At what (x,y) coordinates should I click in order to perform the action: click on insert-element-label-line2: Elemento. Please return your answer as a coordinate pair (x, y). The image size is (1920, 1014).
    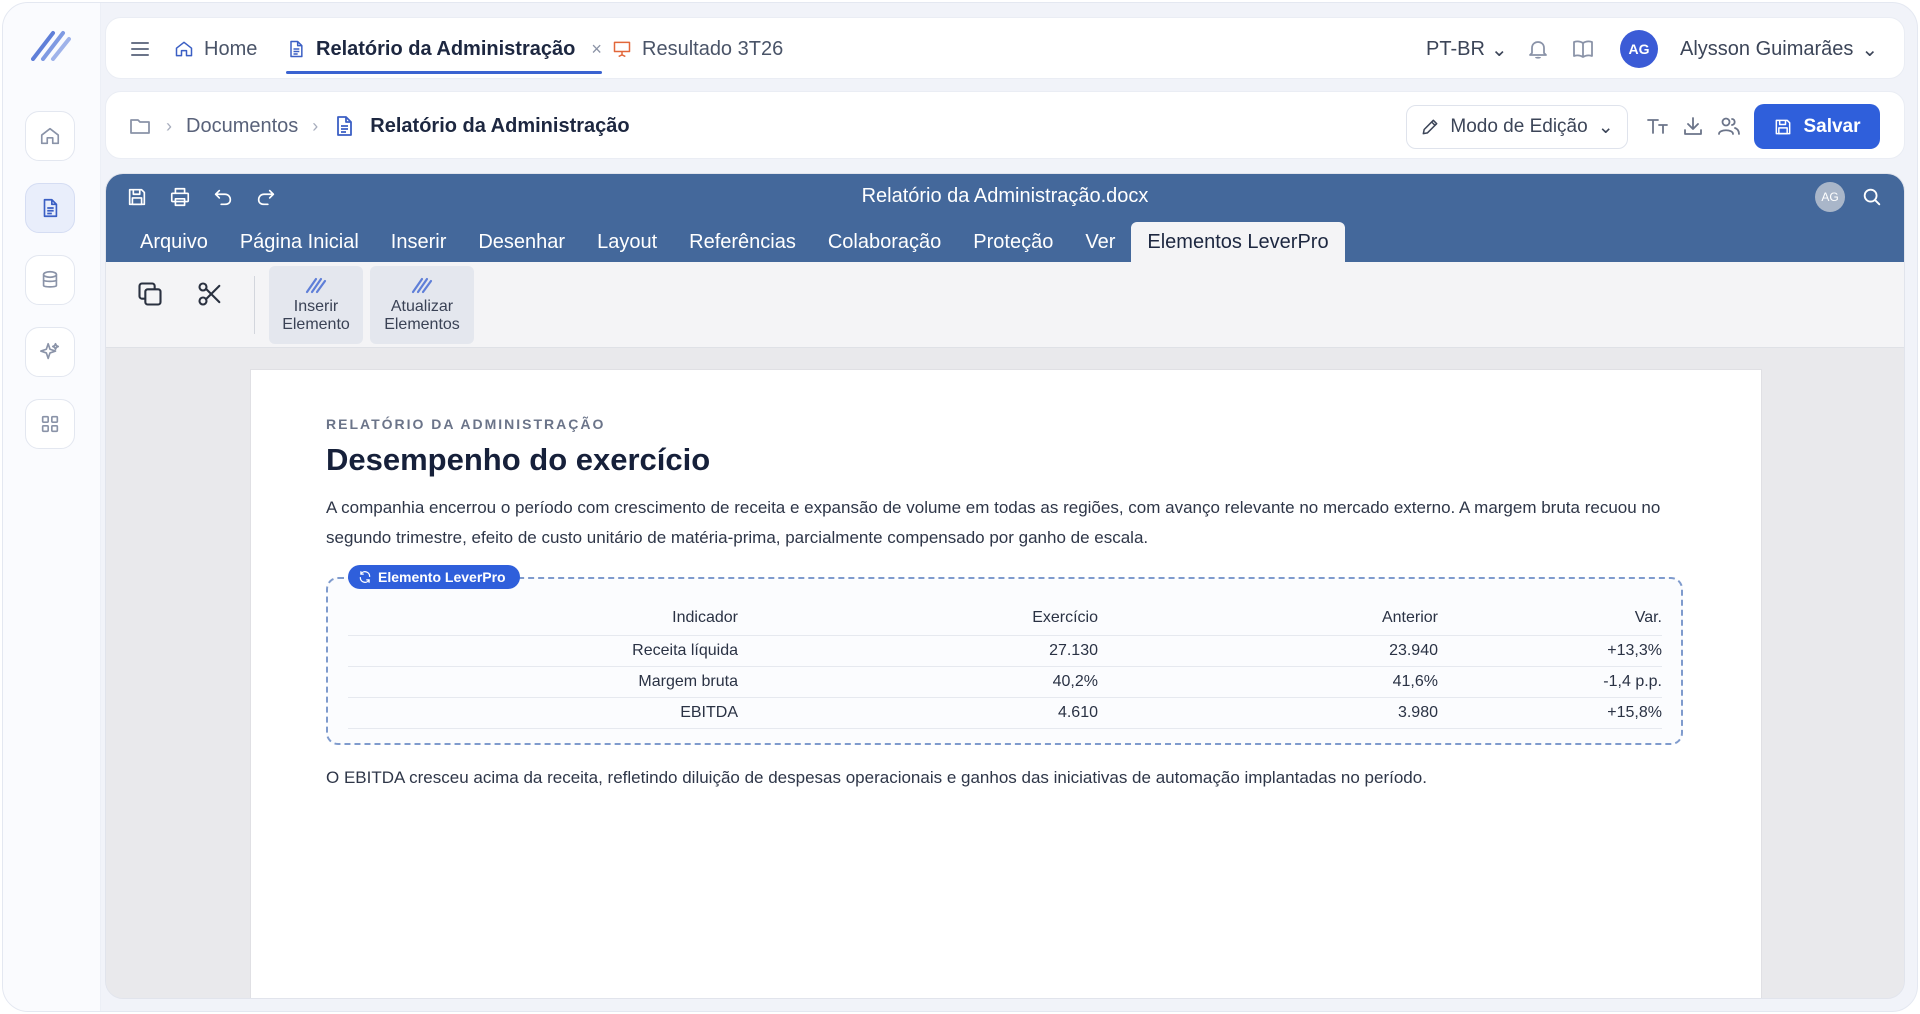
    Looking at the image, I should click on (316, 324).